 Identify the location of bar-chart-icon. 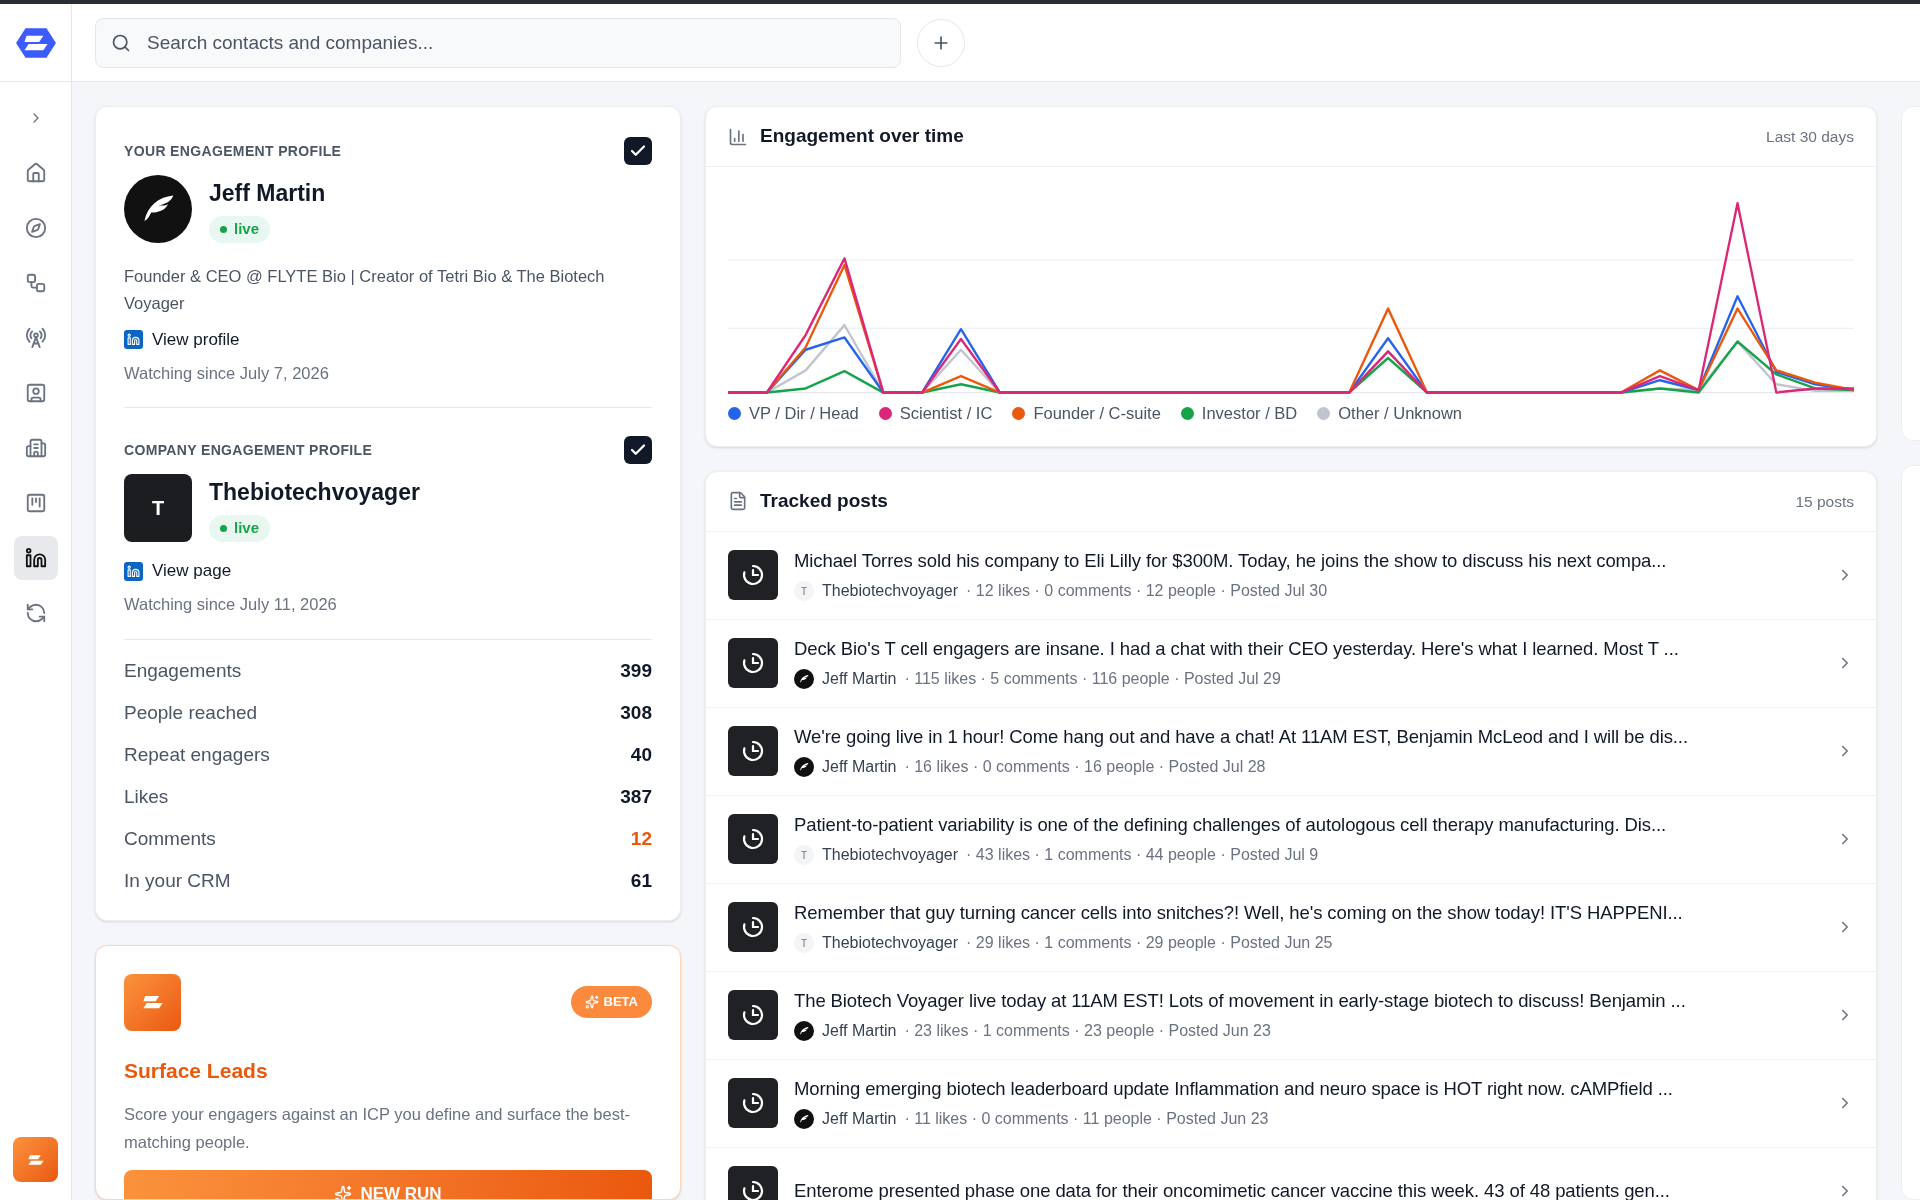
(738, 136).